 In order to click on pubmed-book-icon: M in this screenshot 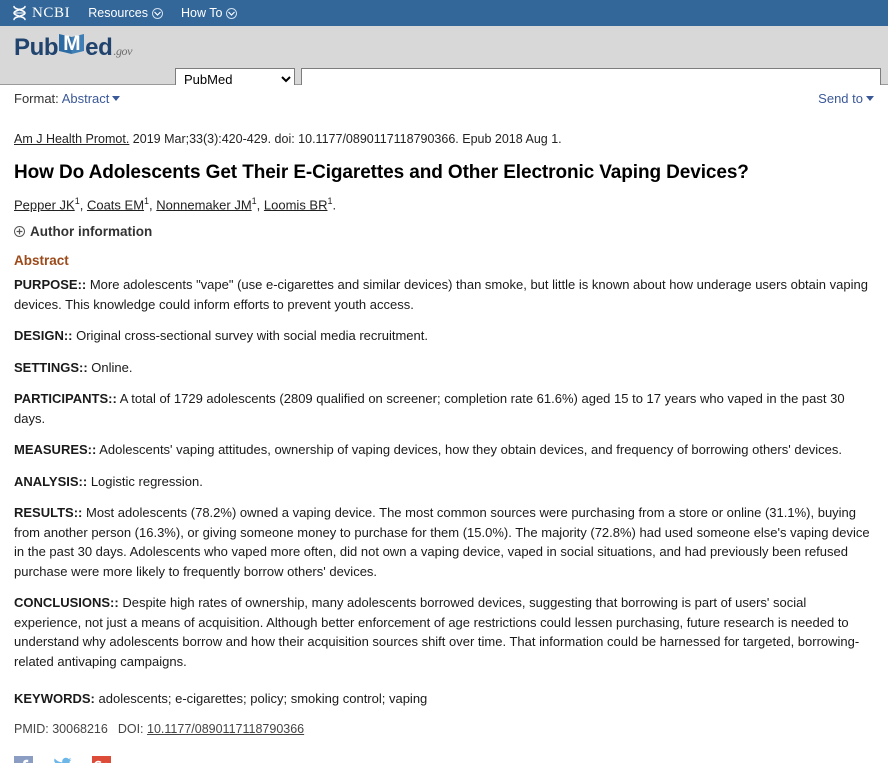, I will do `click(71, 43)`.